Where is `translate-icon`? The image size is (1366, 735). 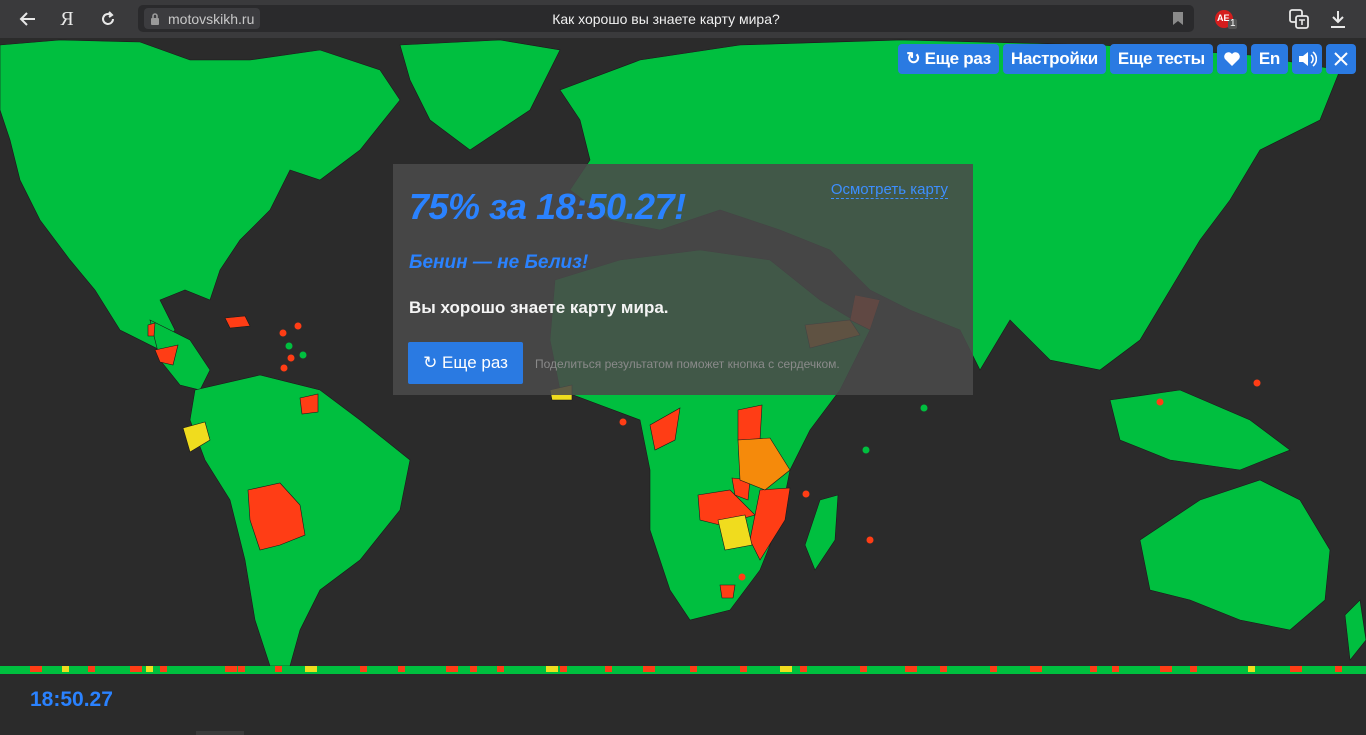
translate-icon is located at coordinates (1299, 19).